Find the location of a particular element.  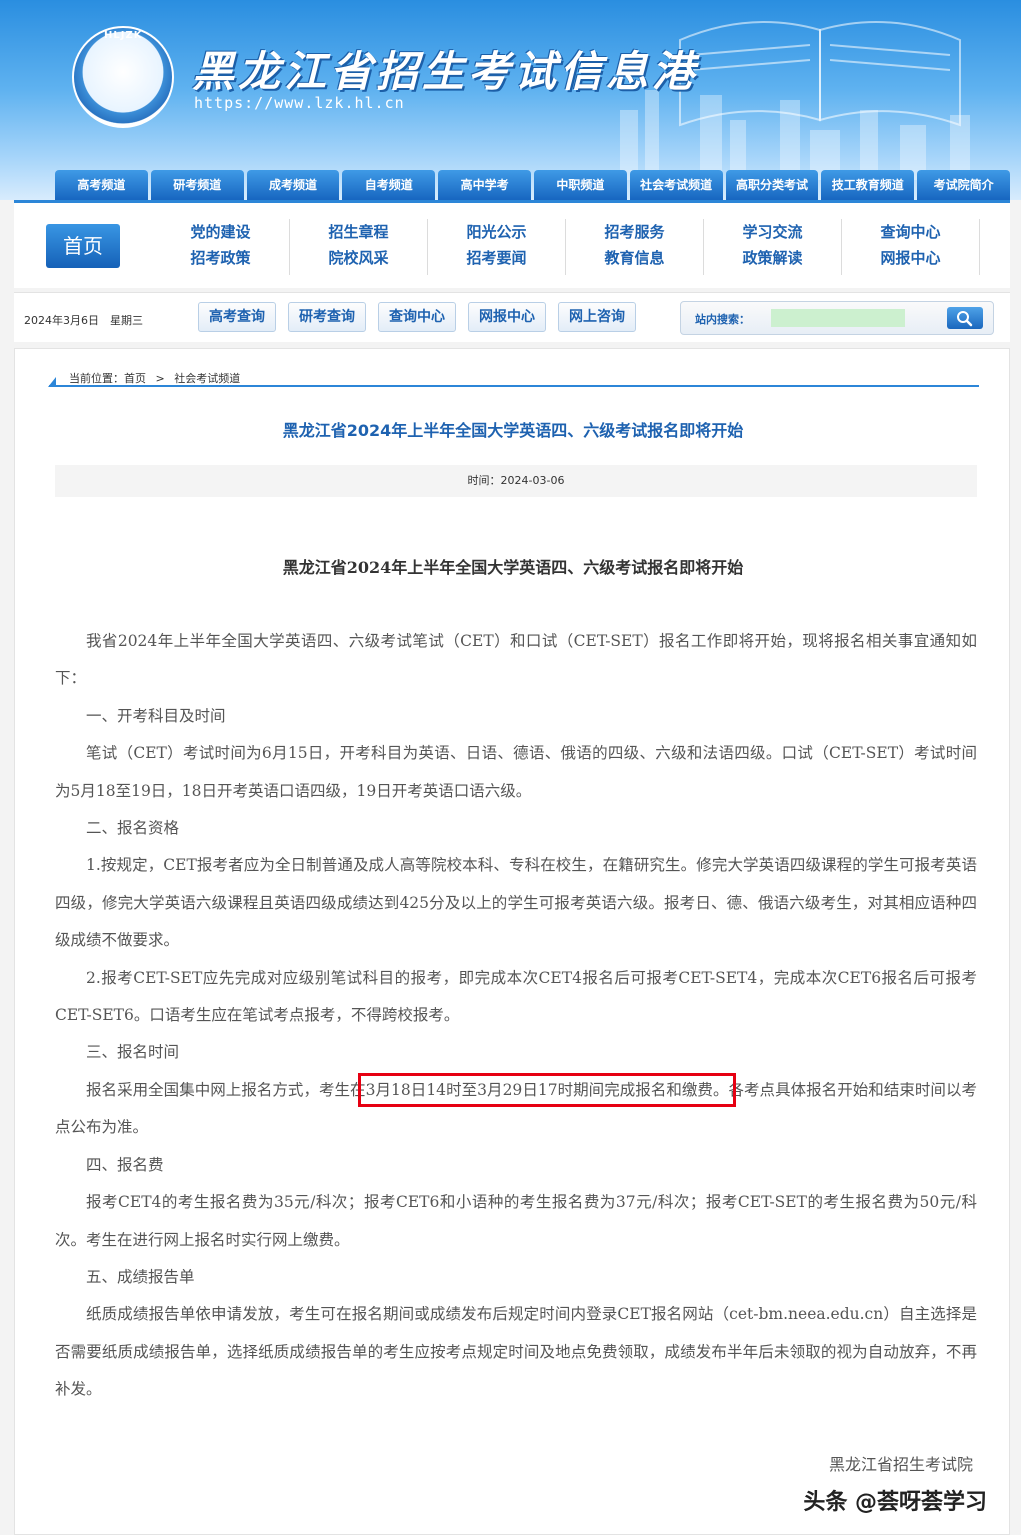

section-heading: 三、报名时间 is located at coordinates (133, 1052).